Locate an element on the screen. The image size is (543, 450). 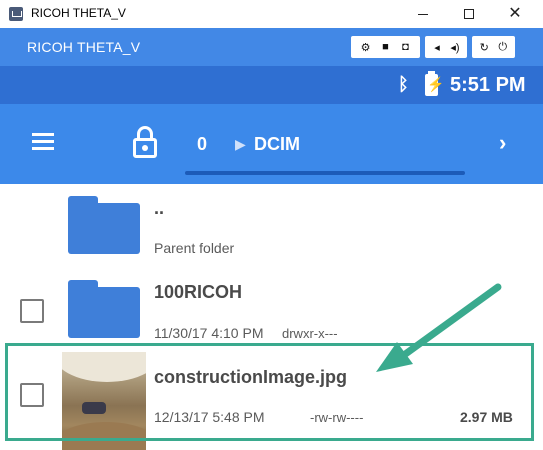
file-date: 11/30/17 4:10 PM is located at coordinates (209, 333).